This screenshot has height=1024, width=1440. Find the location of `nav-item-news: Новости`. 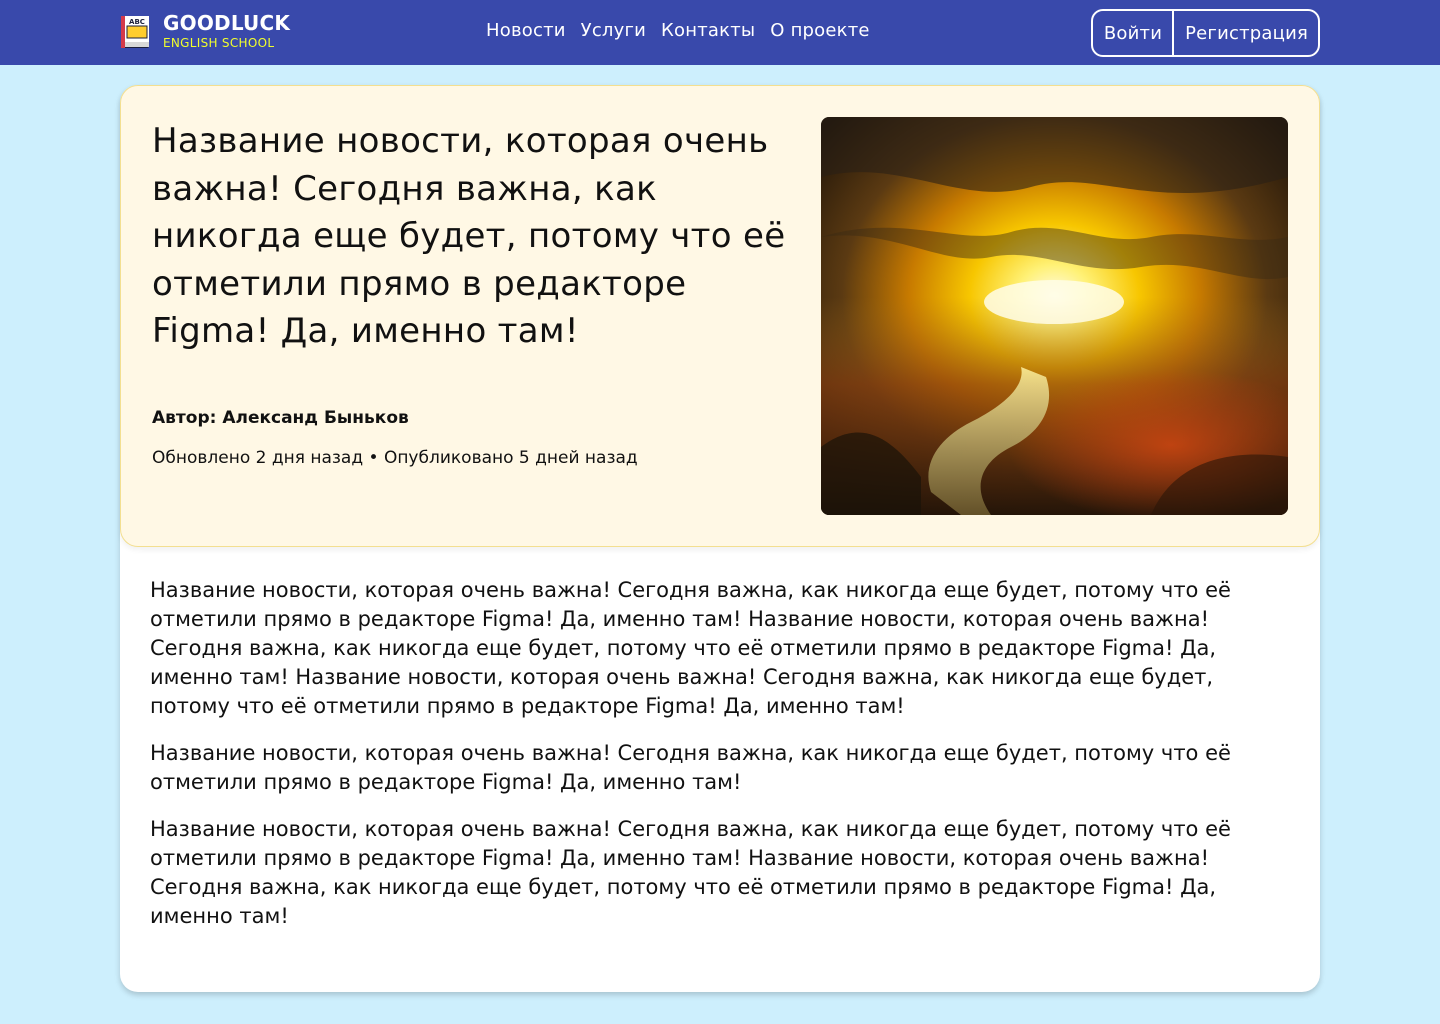

nav-item-news: Новости is located at coordinates (526, 30).